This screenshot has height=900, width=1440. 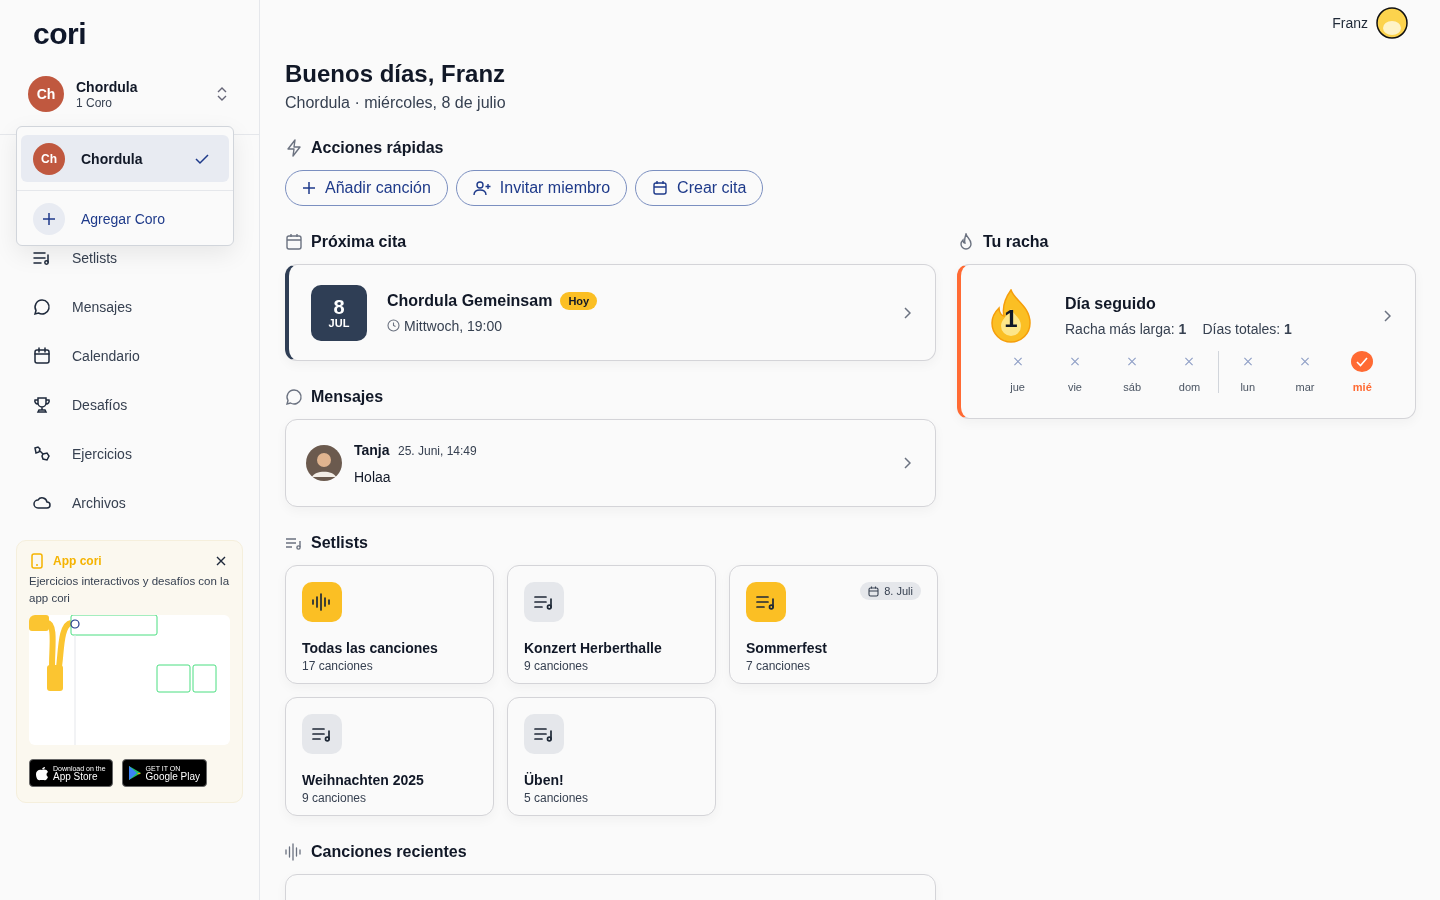 What do you see at coordinates (389, 852) in the screenshot?
I see `section-title: Canciones recientes` at bounding box center [389, 852].